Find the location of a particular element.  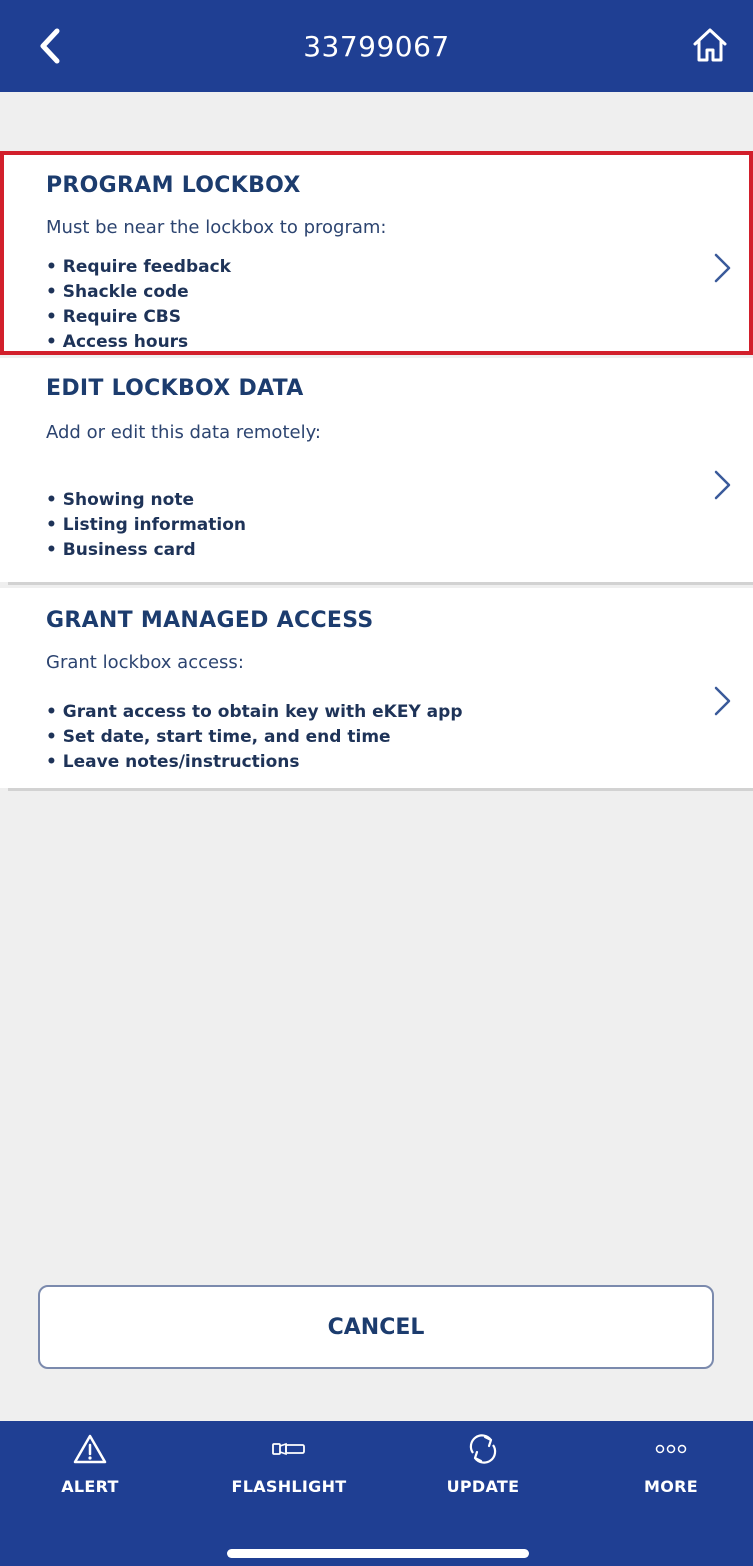

home-button is located at coordinates (710, 45).